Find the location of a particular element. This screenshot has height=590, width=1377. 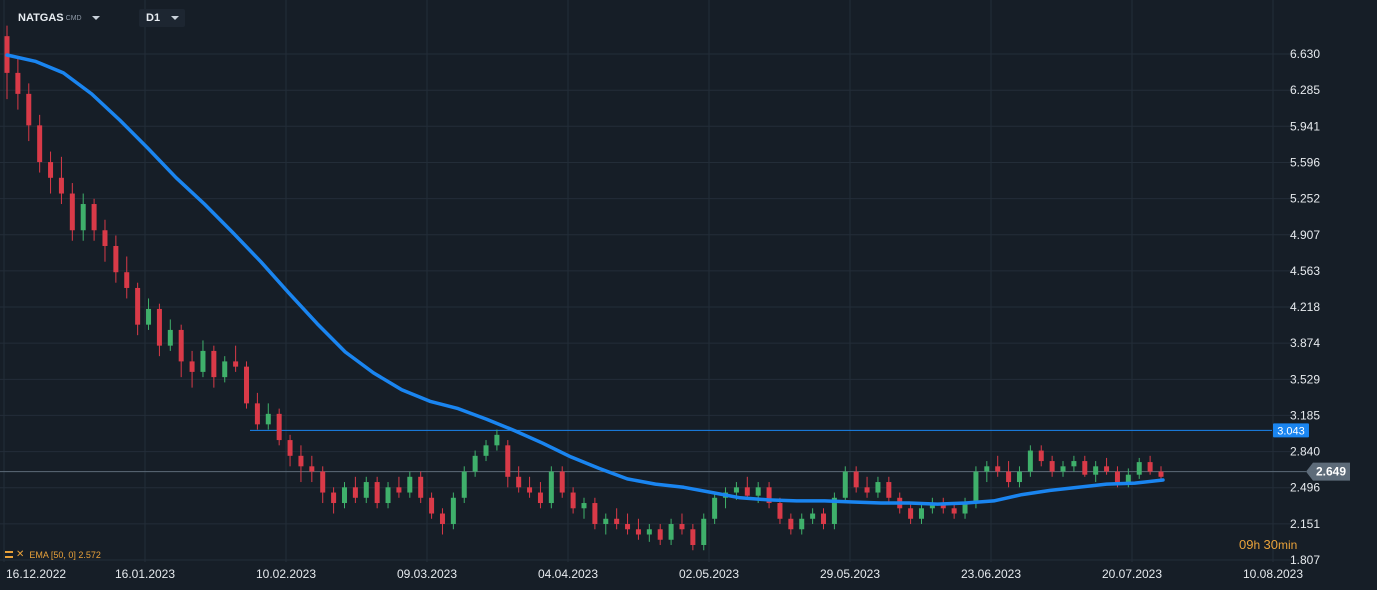

y-tick-label: 6.630 is located at coordinates (1305, 54).